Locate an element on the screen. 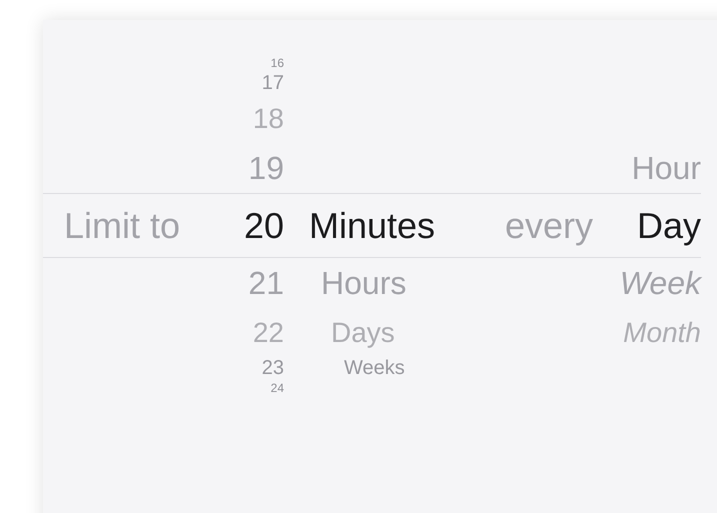  wheel-option: 18 is located at coordinates (268, 118).